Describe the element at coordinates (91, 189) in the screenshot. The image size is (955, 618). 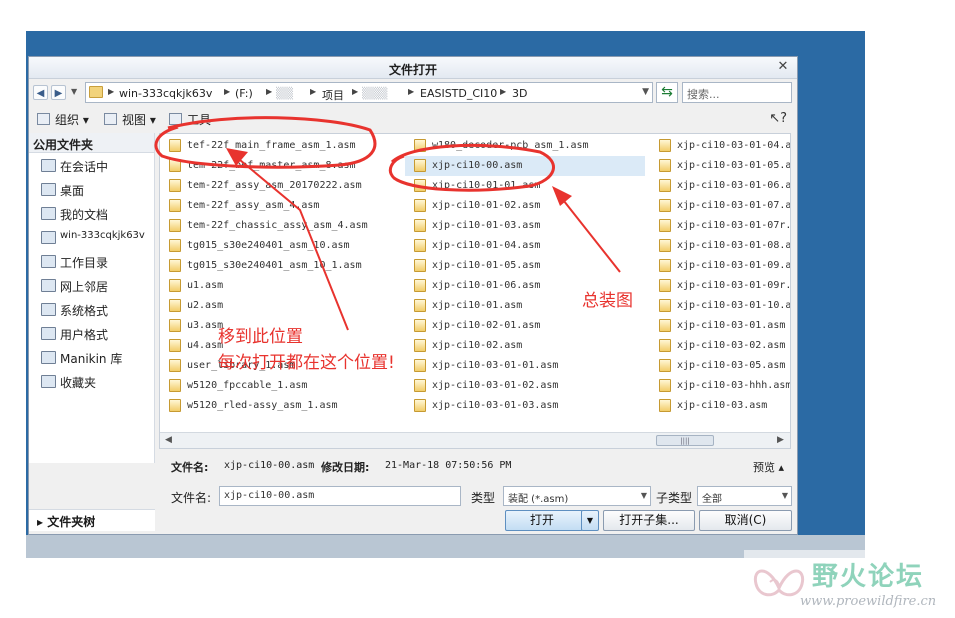
I see `sidebar-item: 桌面` at that location.